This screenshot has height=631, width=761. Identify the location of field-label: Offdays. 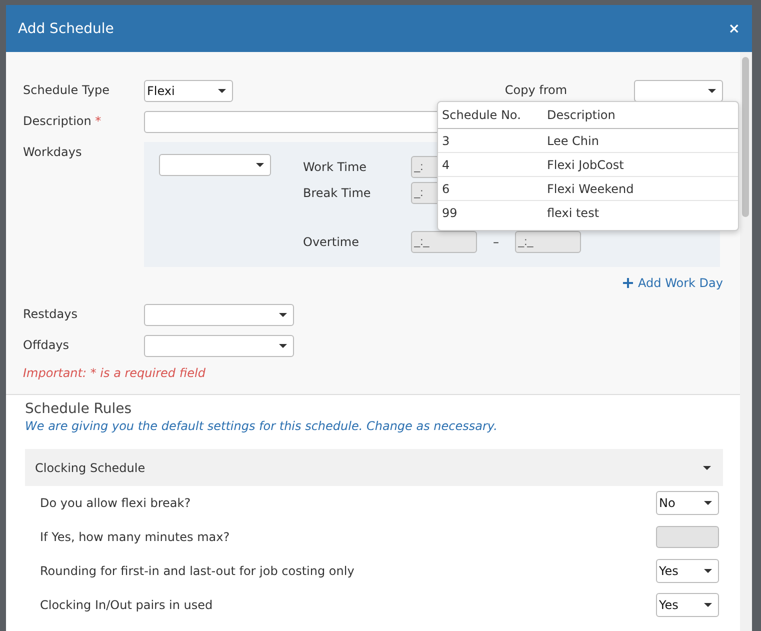
(46, 344).